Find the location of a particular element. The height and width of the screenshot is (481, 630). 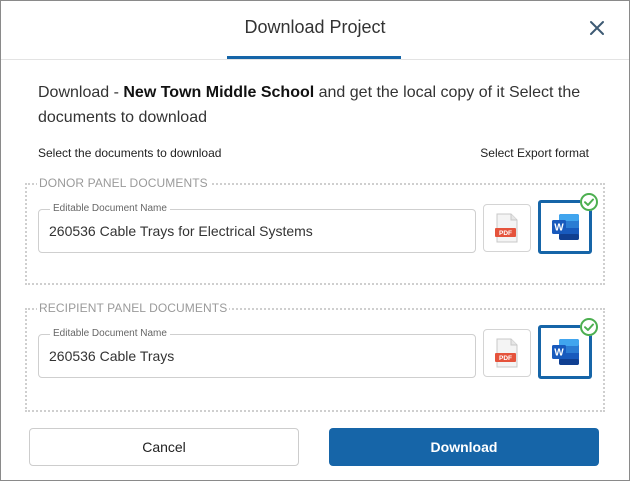

close-button is located at coordinates (597, 28).